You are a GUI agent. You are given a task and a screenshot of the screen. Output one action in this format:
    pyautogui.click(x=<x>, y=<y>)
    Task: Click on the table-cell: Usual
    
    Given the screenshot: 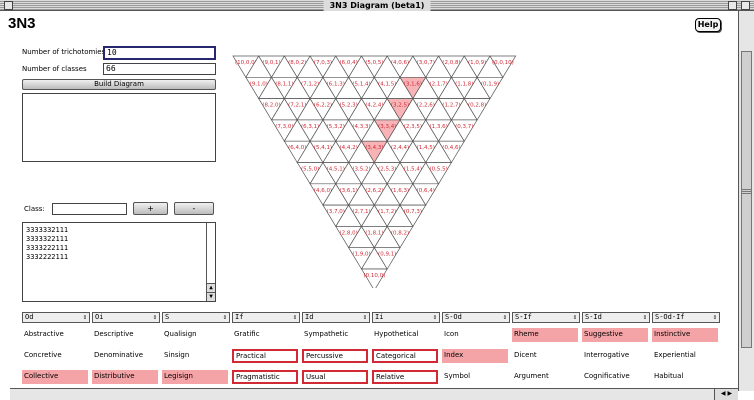 What is the action you would take?
    pyautogui.click(x=335, y=377)
    